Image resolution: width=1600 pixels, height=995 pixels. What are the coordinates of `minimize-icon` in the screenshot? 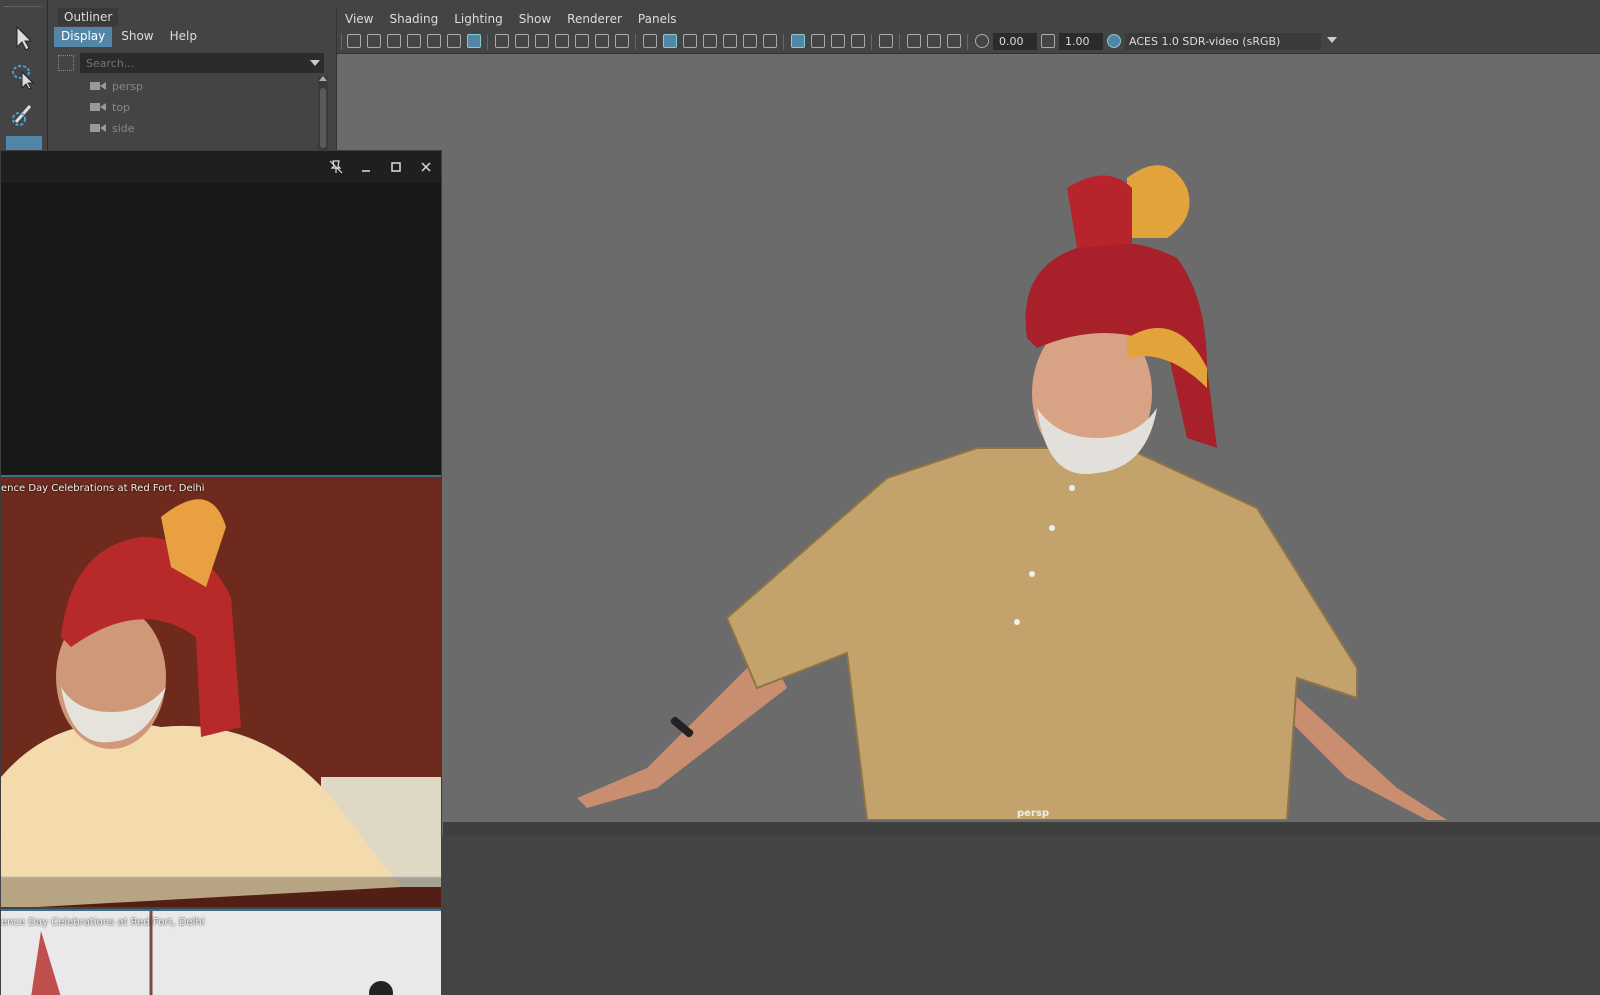 It's located at (366, 167).